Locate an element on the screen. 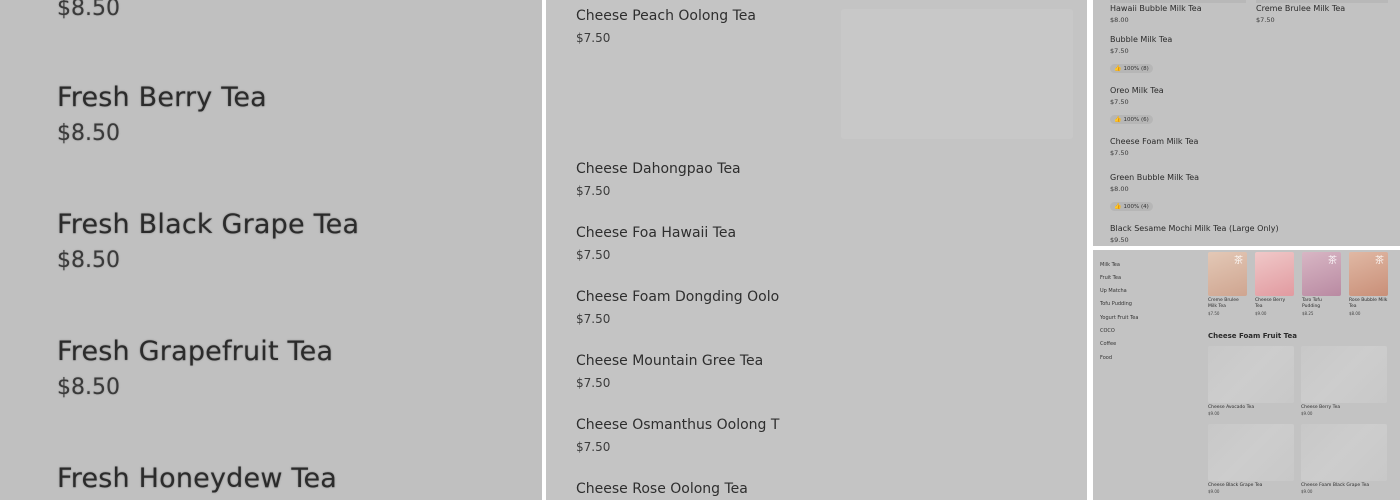 This screenshot has width=1400, height=500. rating-text: 100% (6) is located at coordinates (1136, 119).